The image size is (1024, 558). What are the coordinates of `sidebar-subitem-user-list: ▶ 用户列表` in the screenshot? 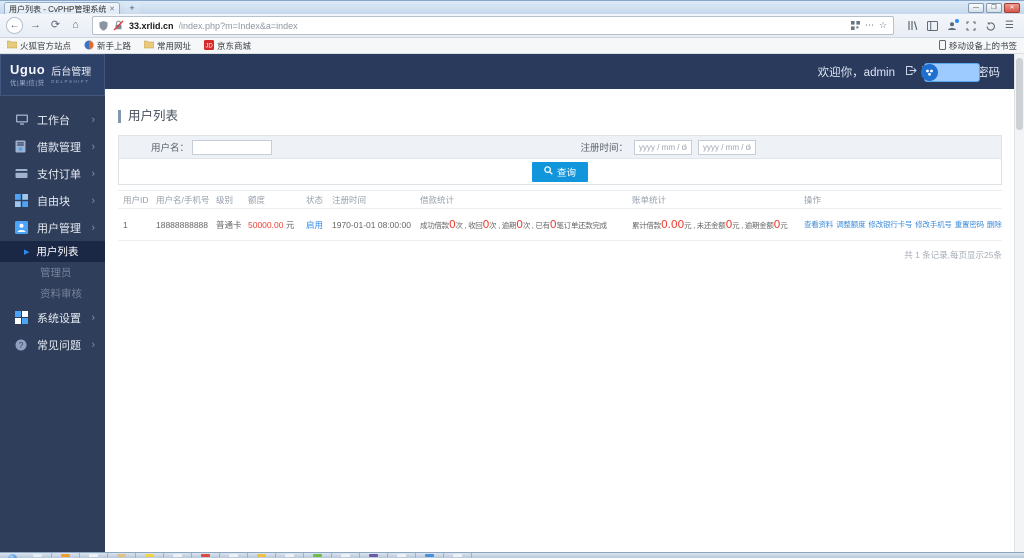 It's located at (52, 251).